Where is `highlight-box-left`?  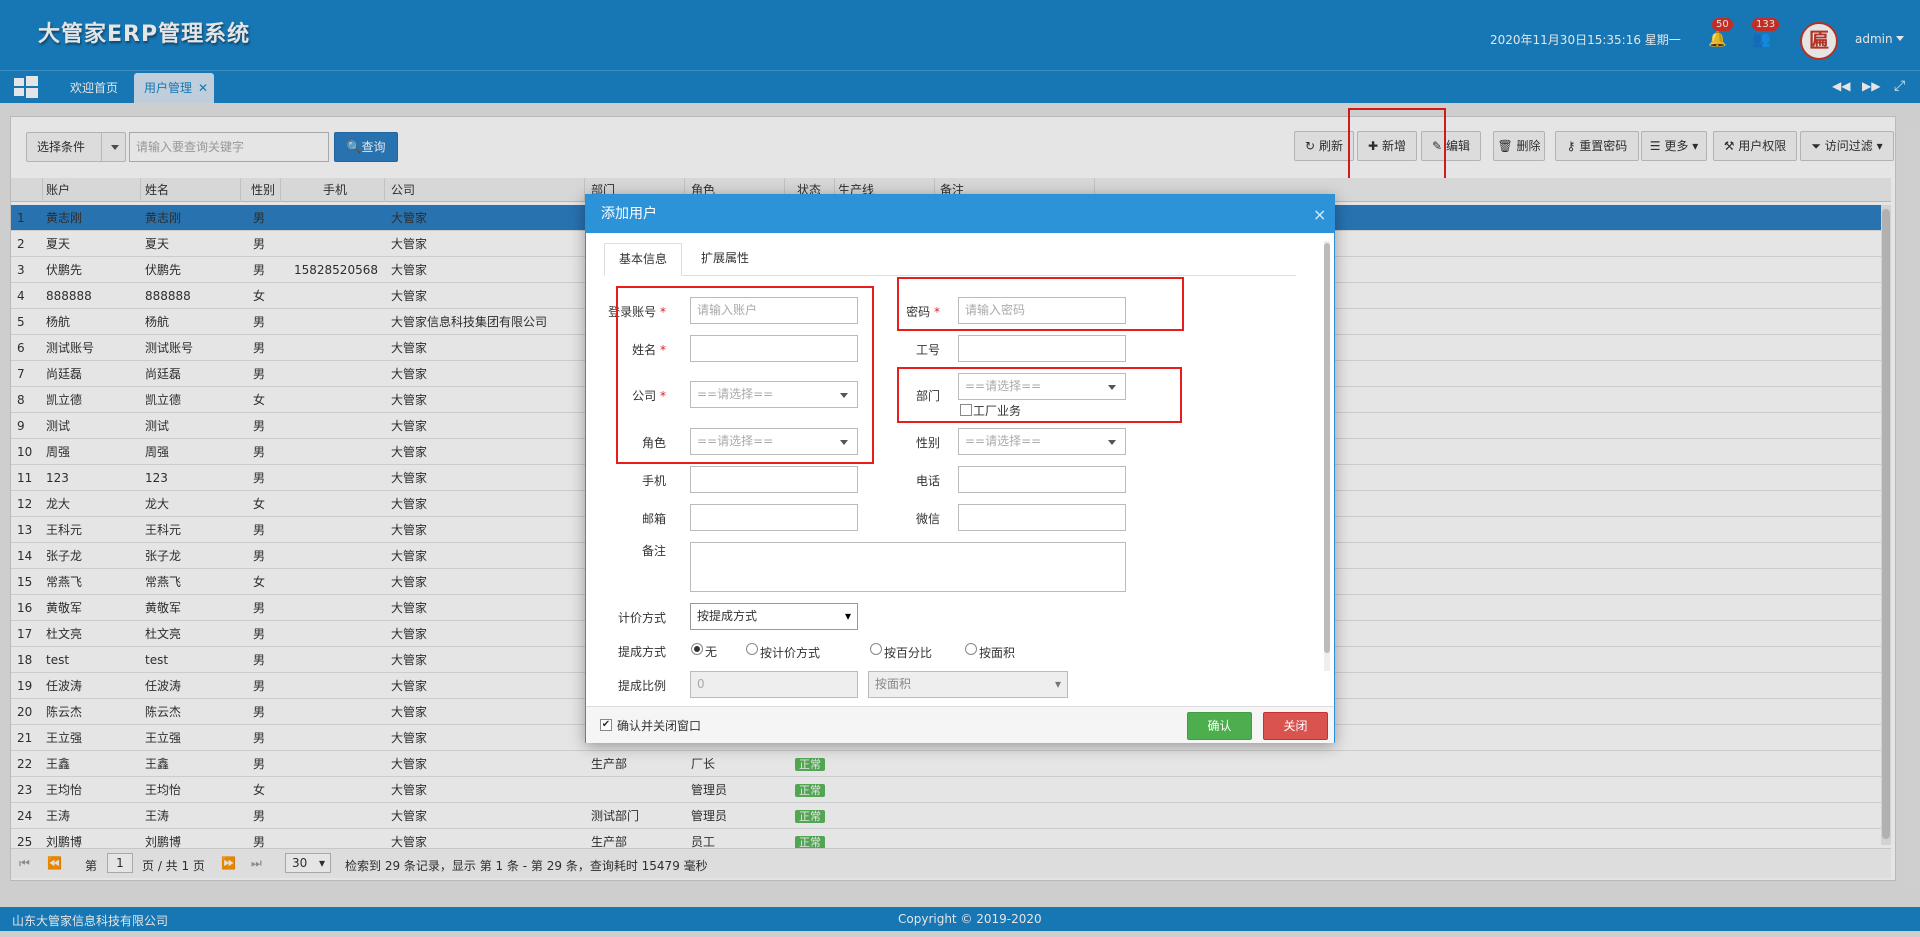
highlight-box-left is located at coordinates (745, 375).